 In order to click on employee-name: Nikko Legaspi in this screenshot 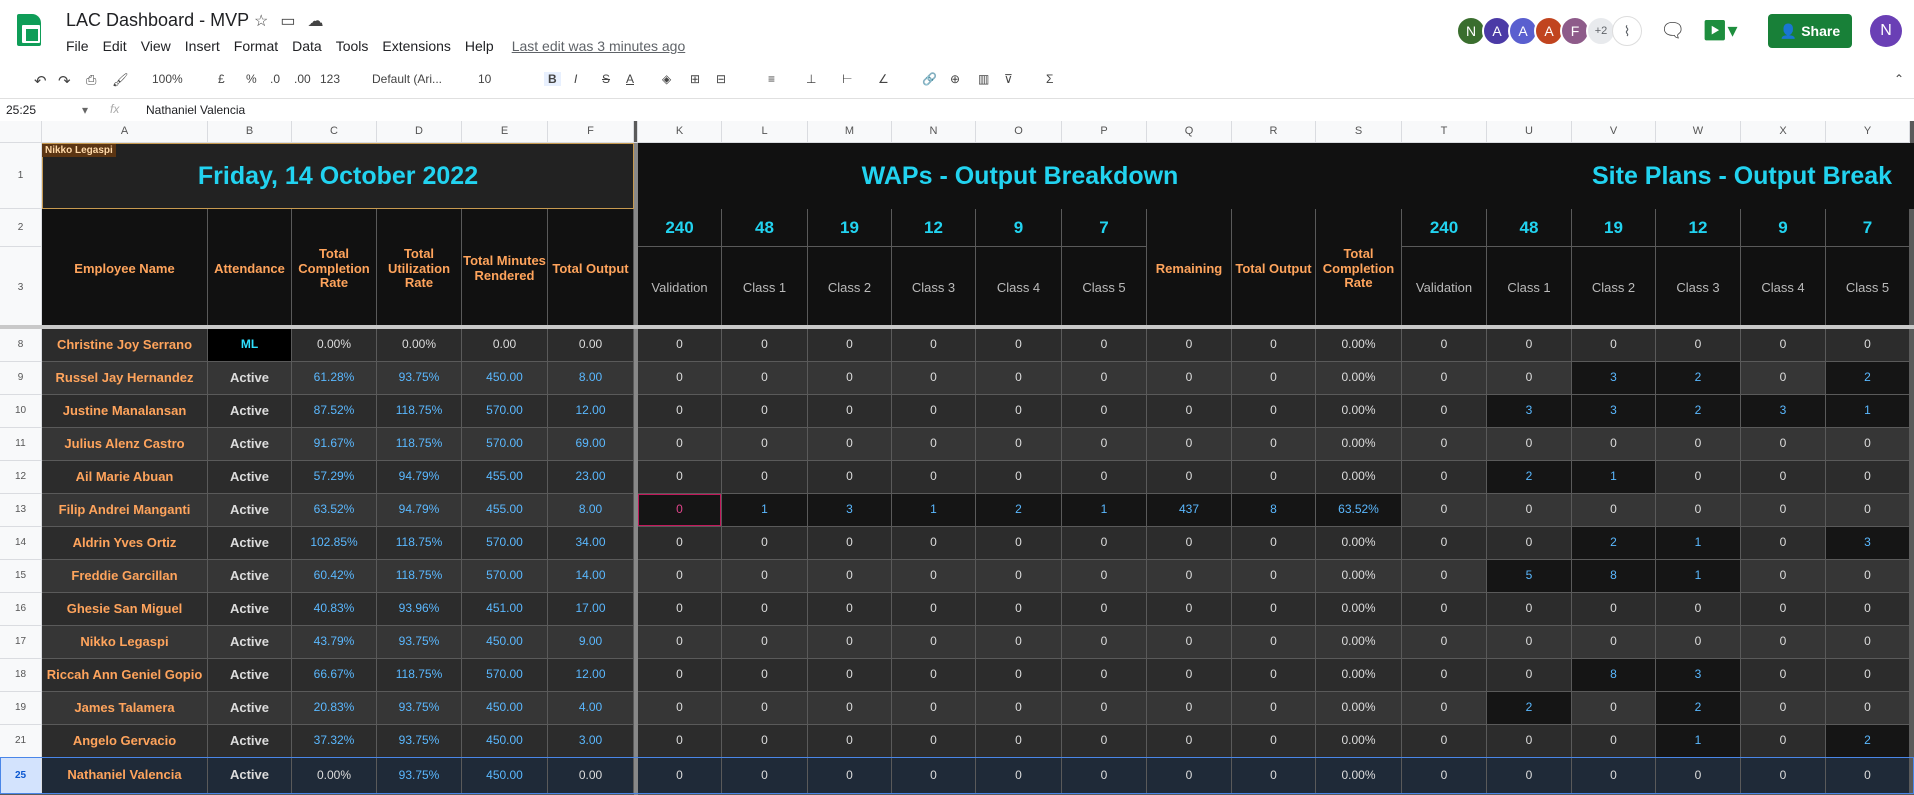, I will do `click(124, 642)`.